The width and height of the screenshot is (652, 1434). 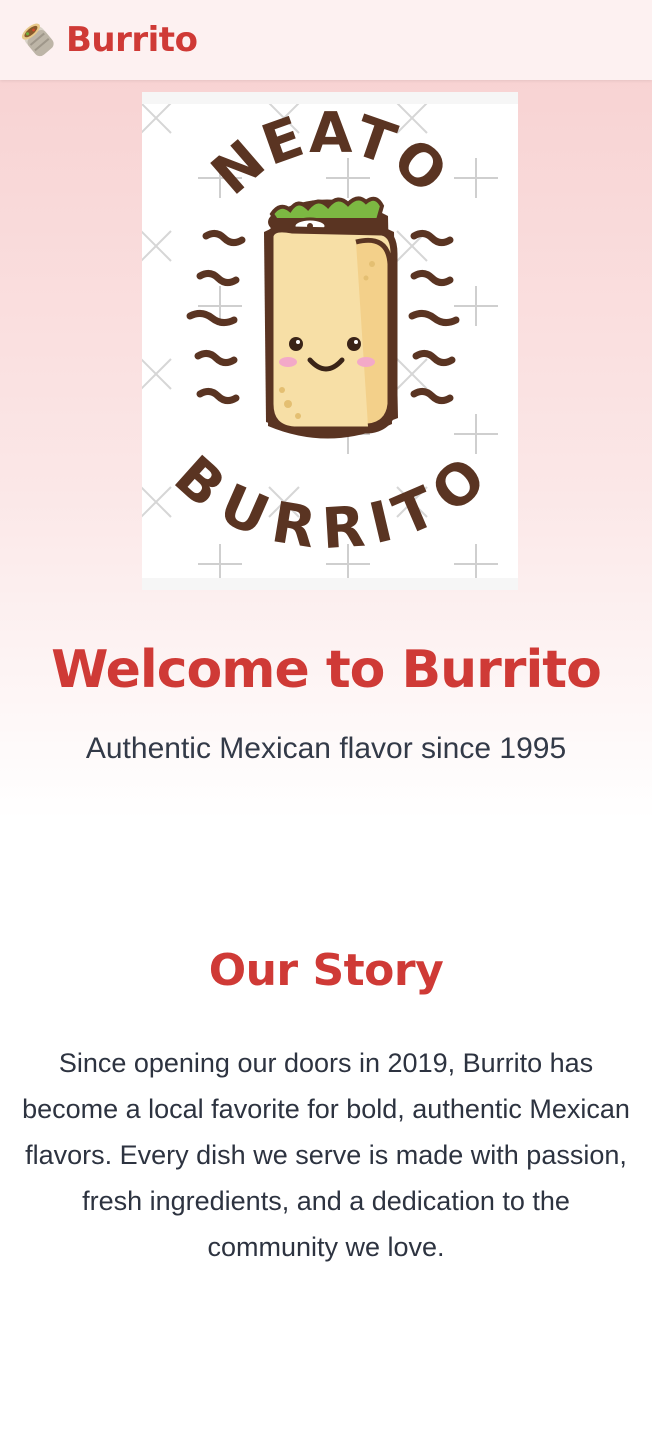 What do you see at coordinates (331, 317) in the screenshot?
I see `burrito-character` at bounding box center [331, 317].